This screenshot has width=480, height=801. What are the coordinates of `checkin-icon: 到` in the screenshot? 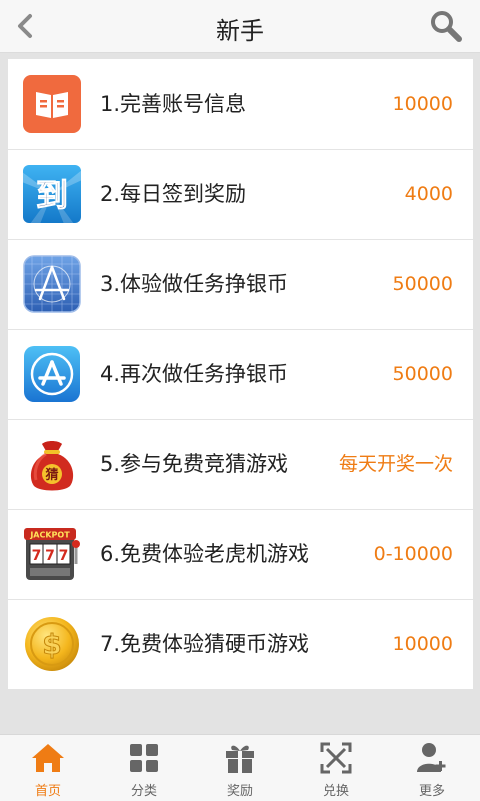 It's located at (52, 194).